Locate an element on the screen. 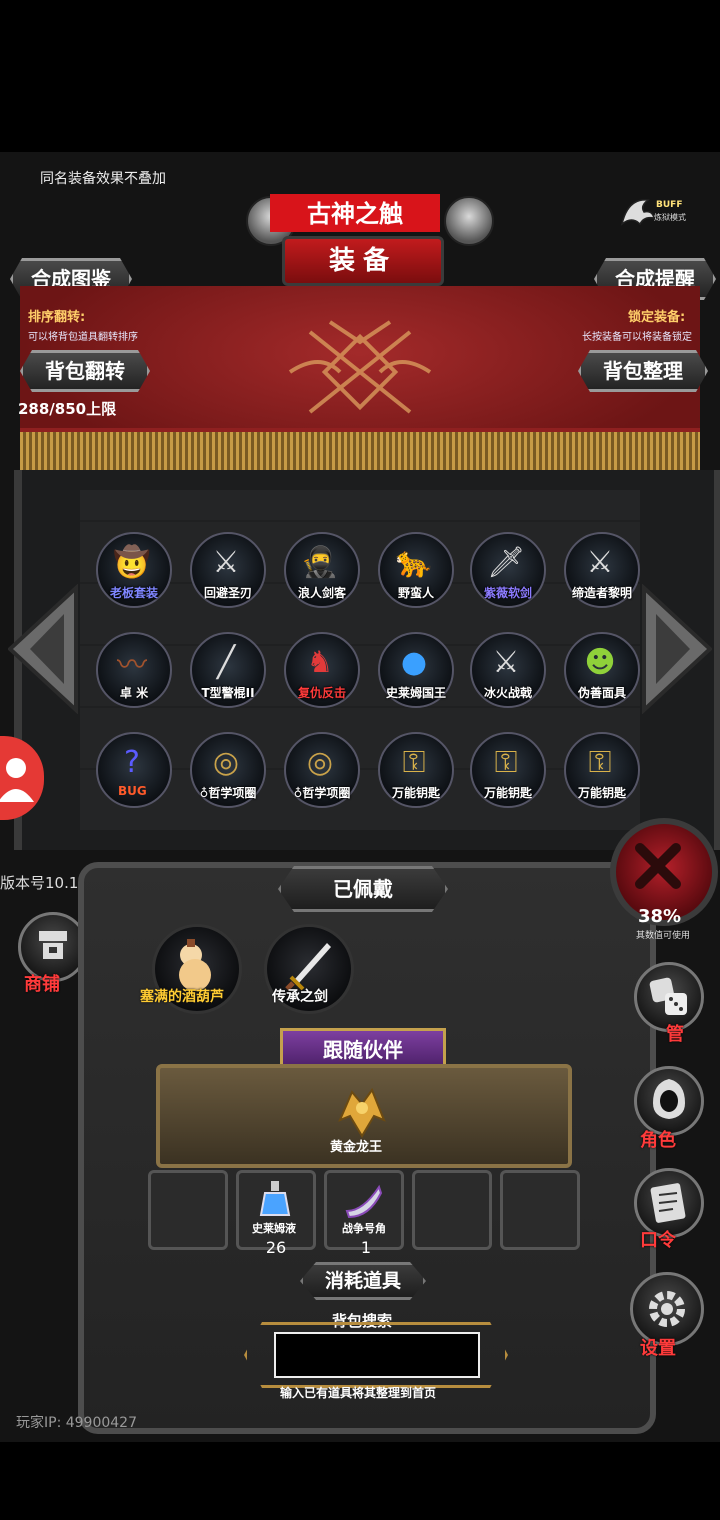  next-page-arrow-icon is located at coordinates (677, 649).